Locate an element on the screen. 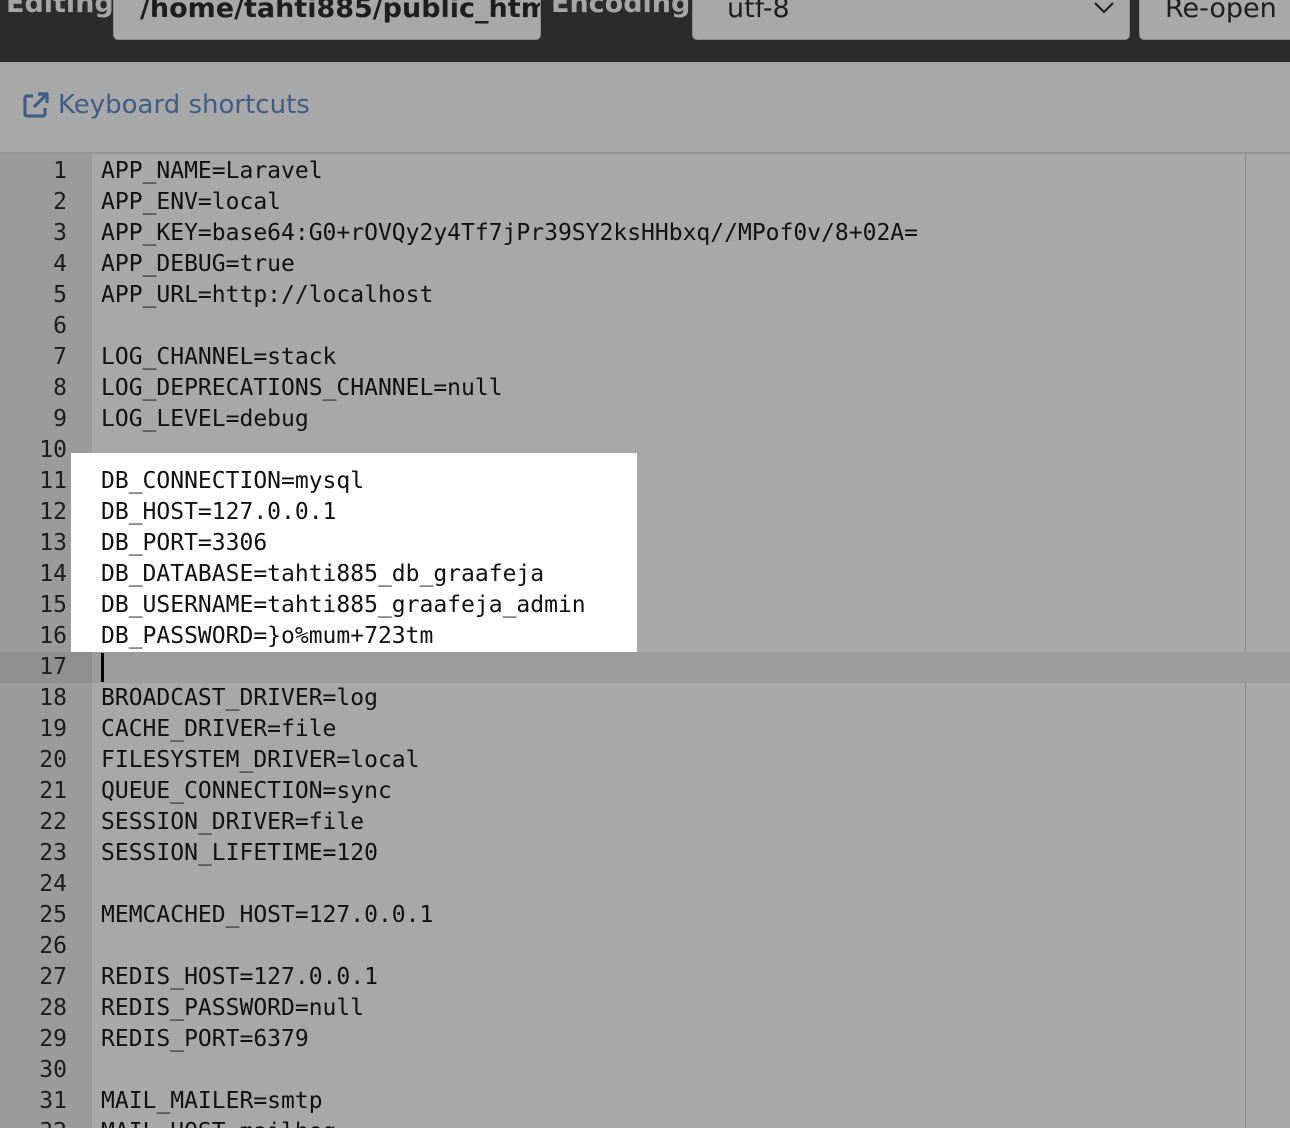 The image size is (1290, 1128). line-text: LOG_LEVEL=debug is located at coordinates (205, 419).